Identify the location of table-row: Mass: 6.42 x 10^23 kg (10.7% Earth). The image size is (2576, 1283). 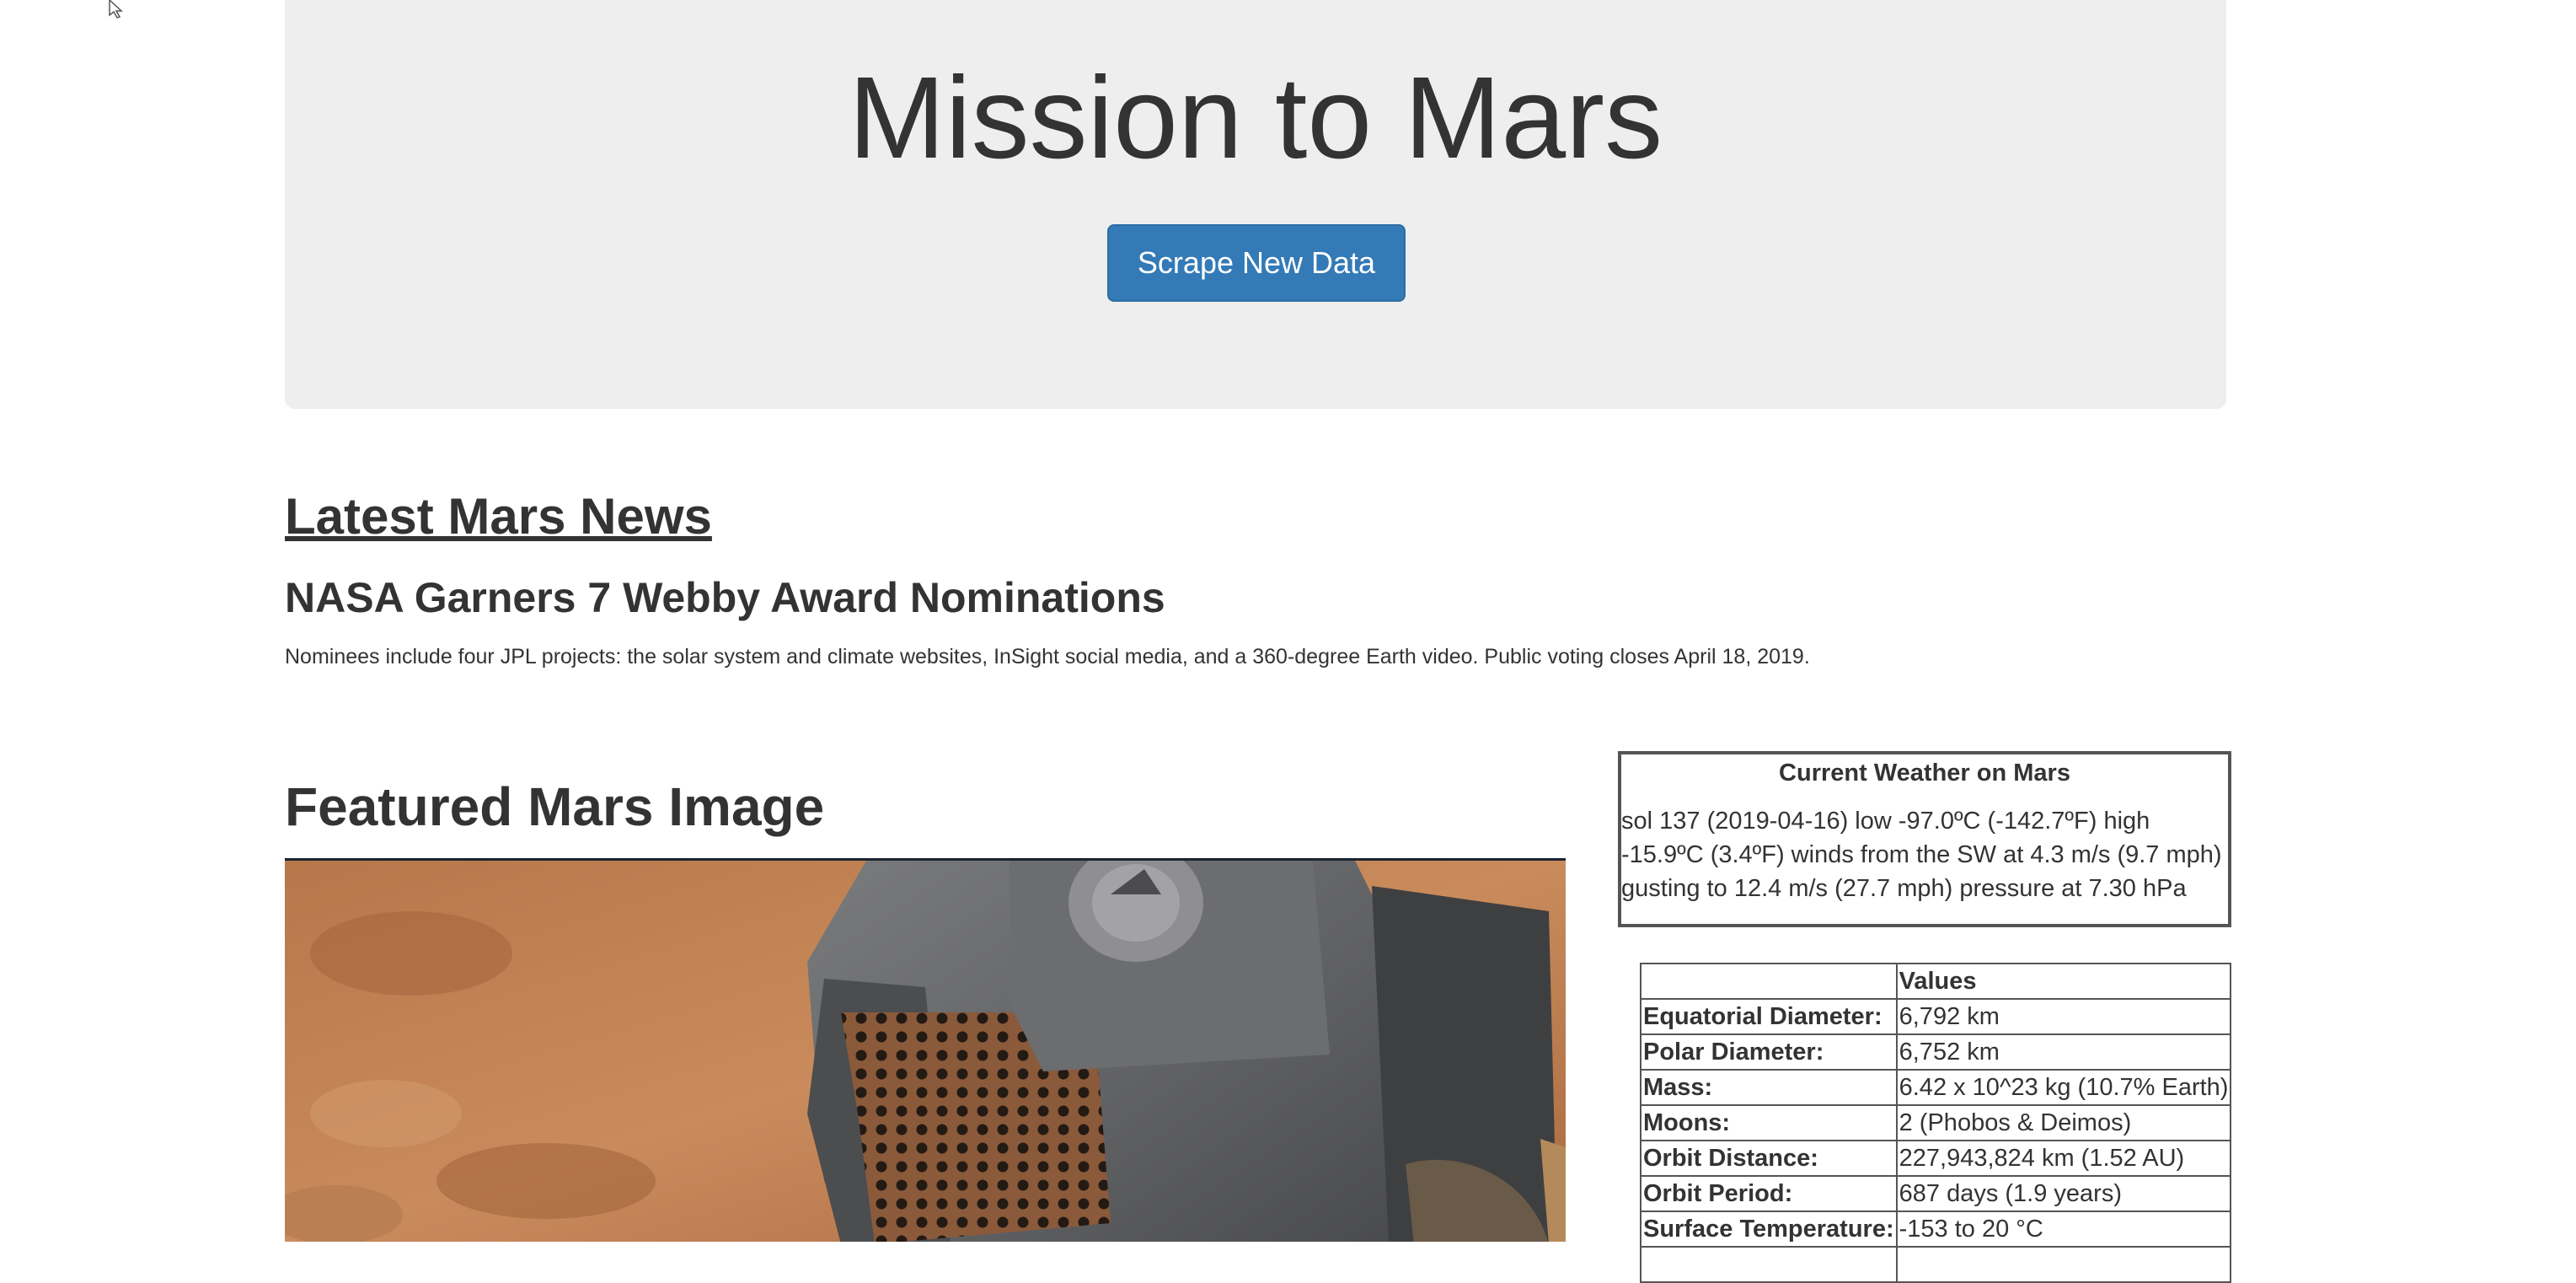
(1936, 1088).